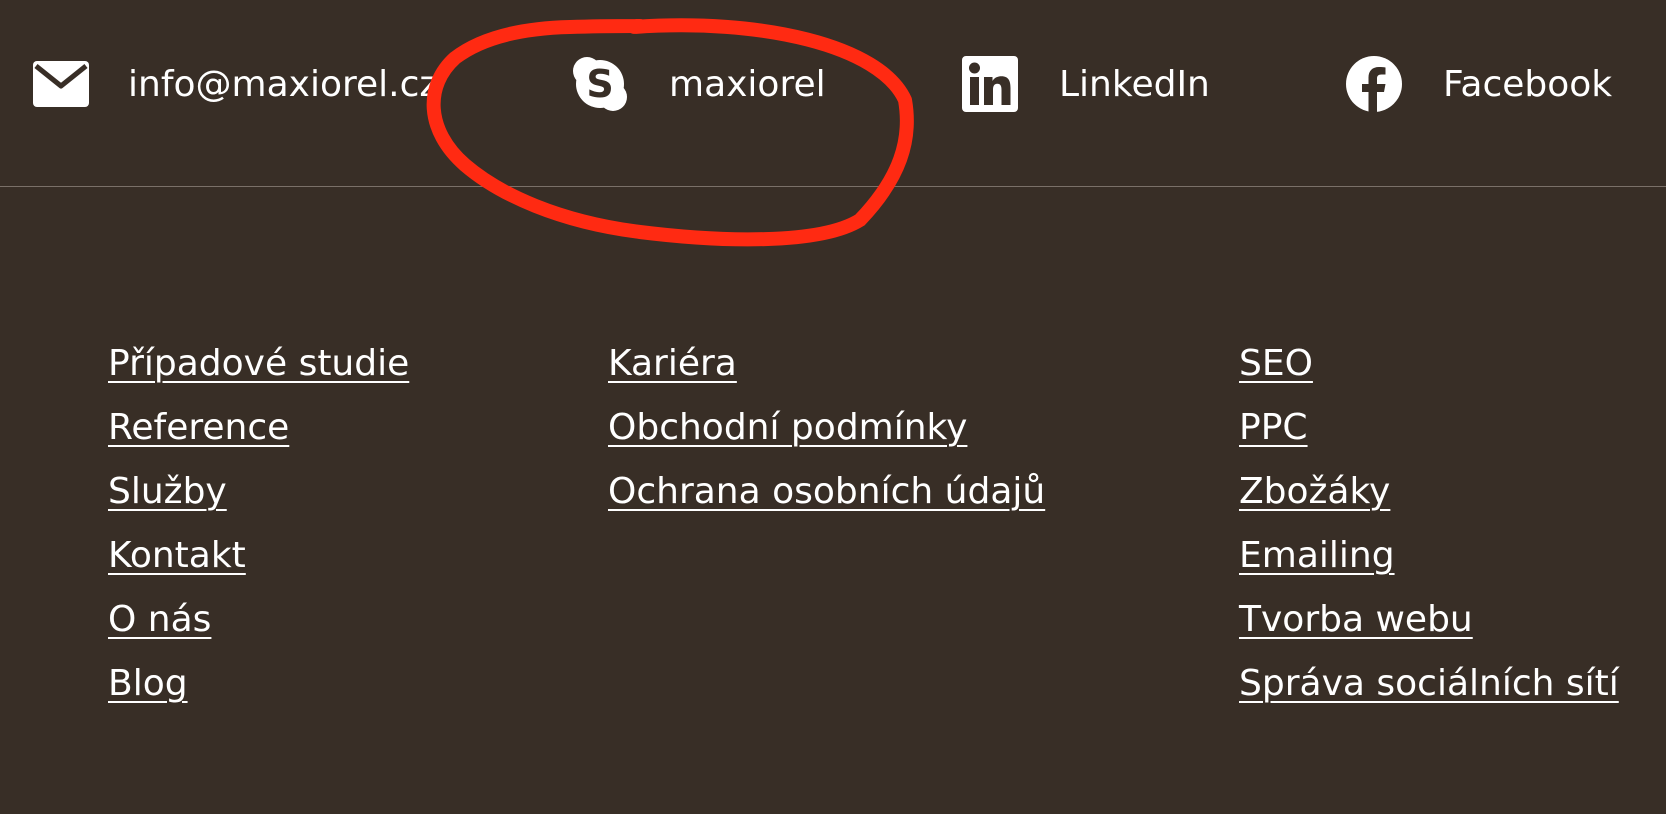  I want to click on footer-link-blog: Blog, so click(148, 683).